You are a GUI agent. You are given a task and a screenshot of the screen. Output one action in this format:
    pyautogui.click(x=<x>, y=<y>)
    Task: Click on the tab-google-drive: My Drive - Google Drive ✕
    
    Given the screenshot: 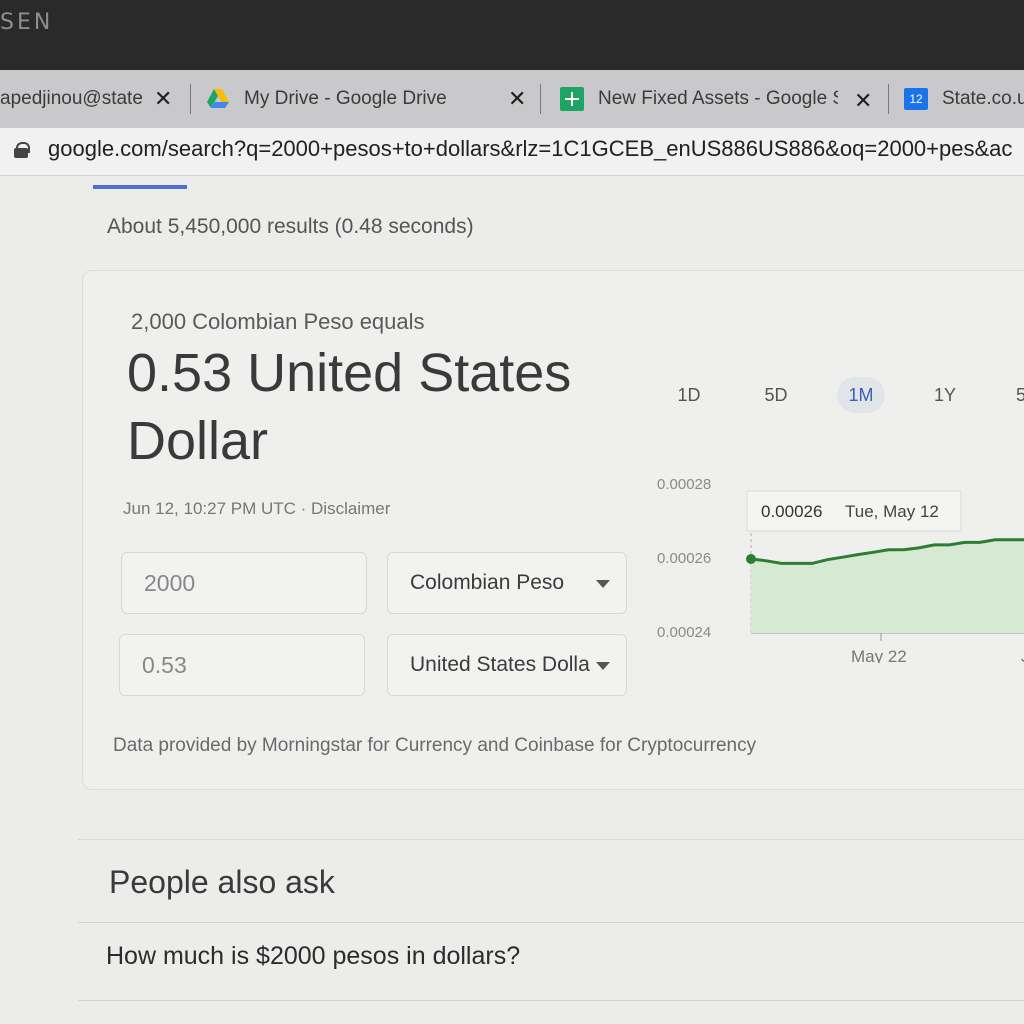 What is the action you would take?
    pyautogui.click(x=369, y=99)
    